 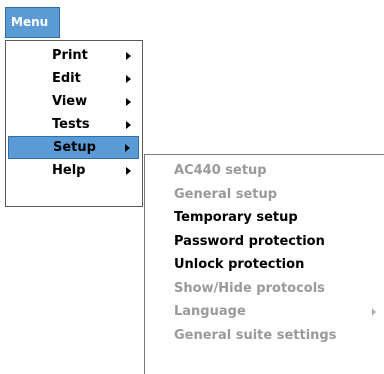 What do you see at coordinates (249, 241) in the screenshot?
I see `submenu-item-label: Password protection` at bounding box center [249, 241].